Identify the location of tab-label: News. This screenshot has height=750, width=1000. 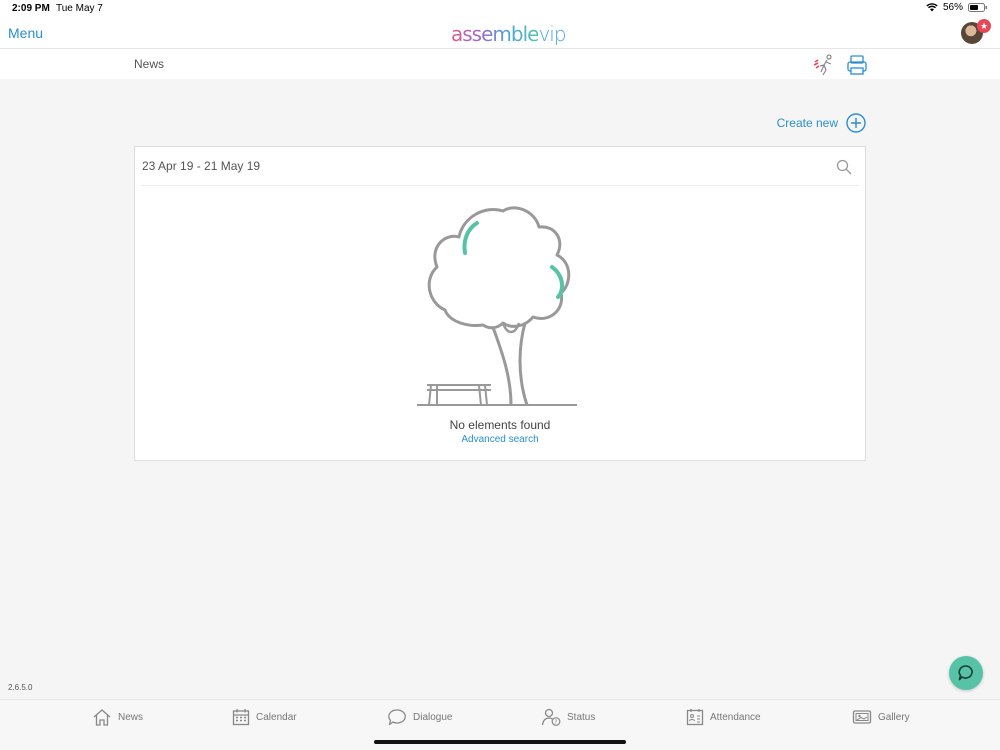
(131, 717).